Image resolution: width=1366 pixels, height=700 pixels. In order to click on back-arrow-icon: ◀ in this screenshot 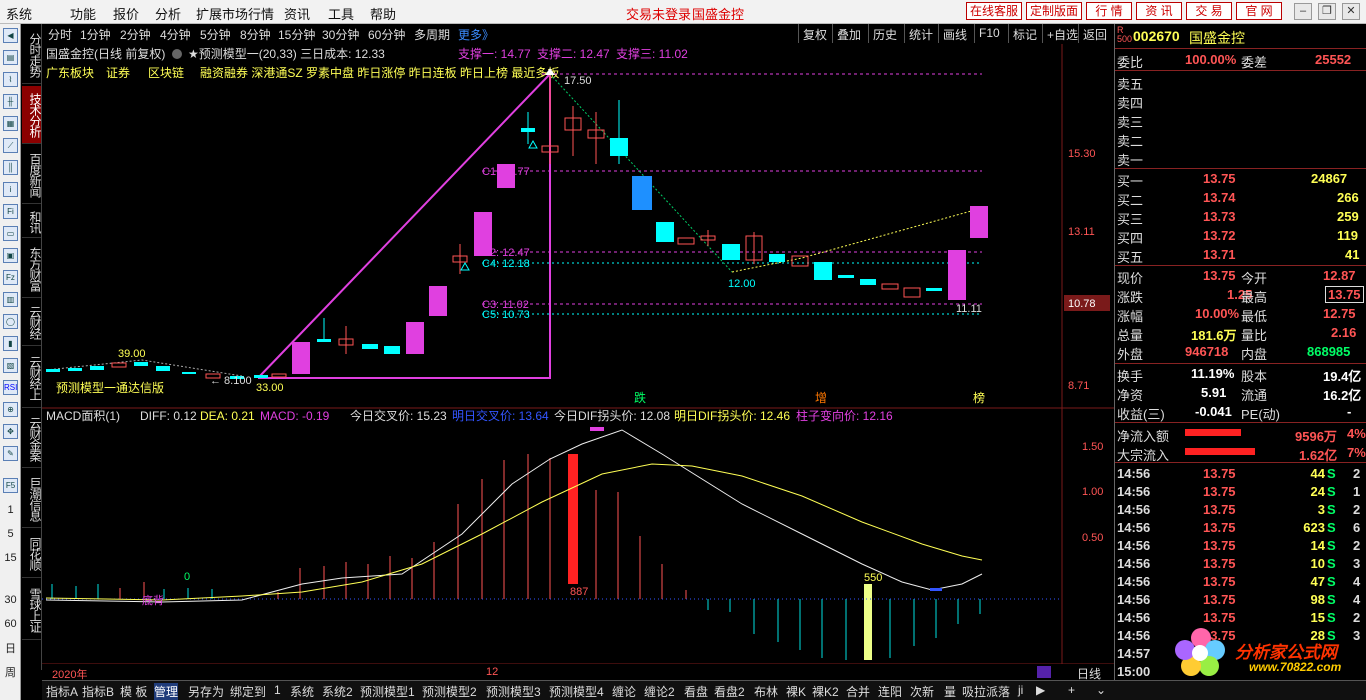, I will do `click(10, 35)`.